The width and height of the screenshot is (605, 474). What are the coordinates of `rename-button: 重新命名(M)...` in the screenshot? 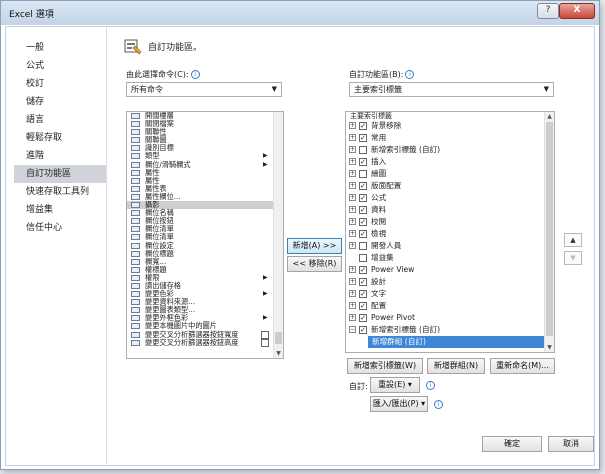 It's located at (522, 366).